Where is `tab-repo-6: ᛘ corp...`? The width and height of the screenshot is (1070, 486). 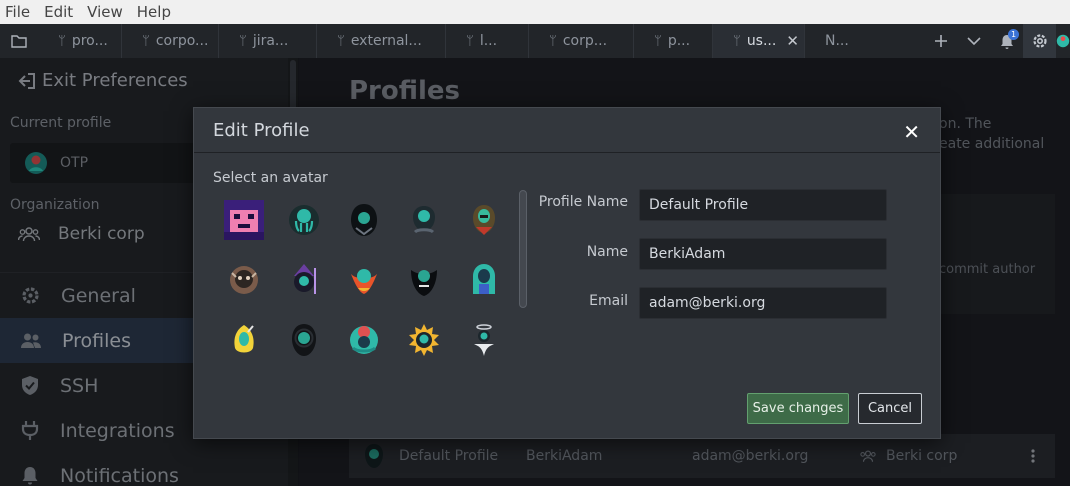 tab-repo-6: ᛘ corp... is located at coordinates (581, 41).